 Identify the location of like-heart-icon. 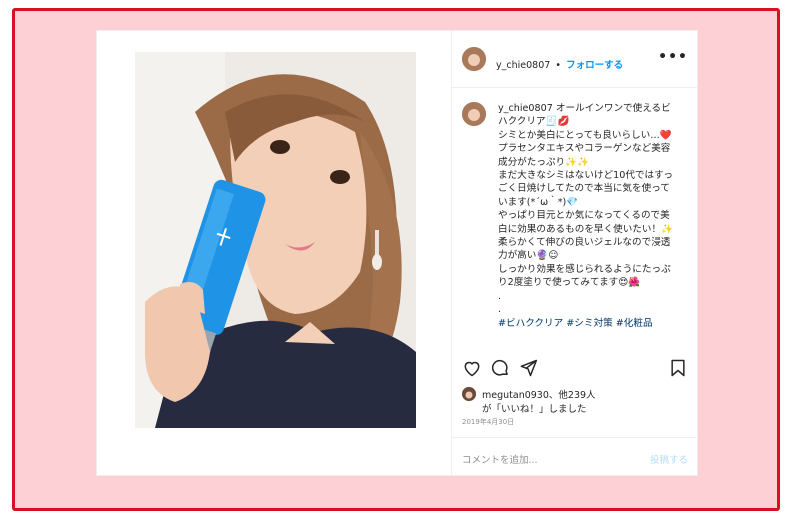
(472, 368).